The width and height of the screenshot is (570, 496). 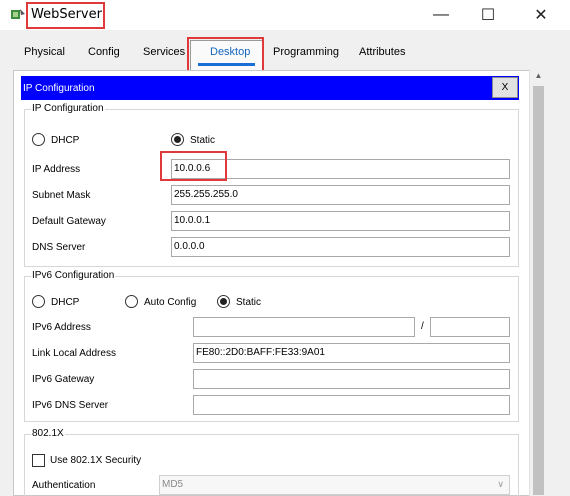 I want to click on tab-services: Services, so click(x=164, y=52).